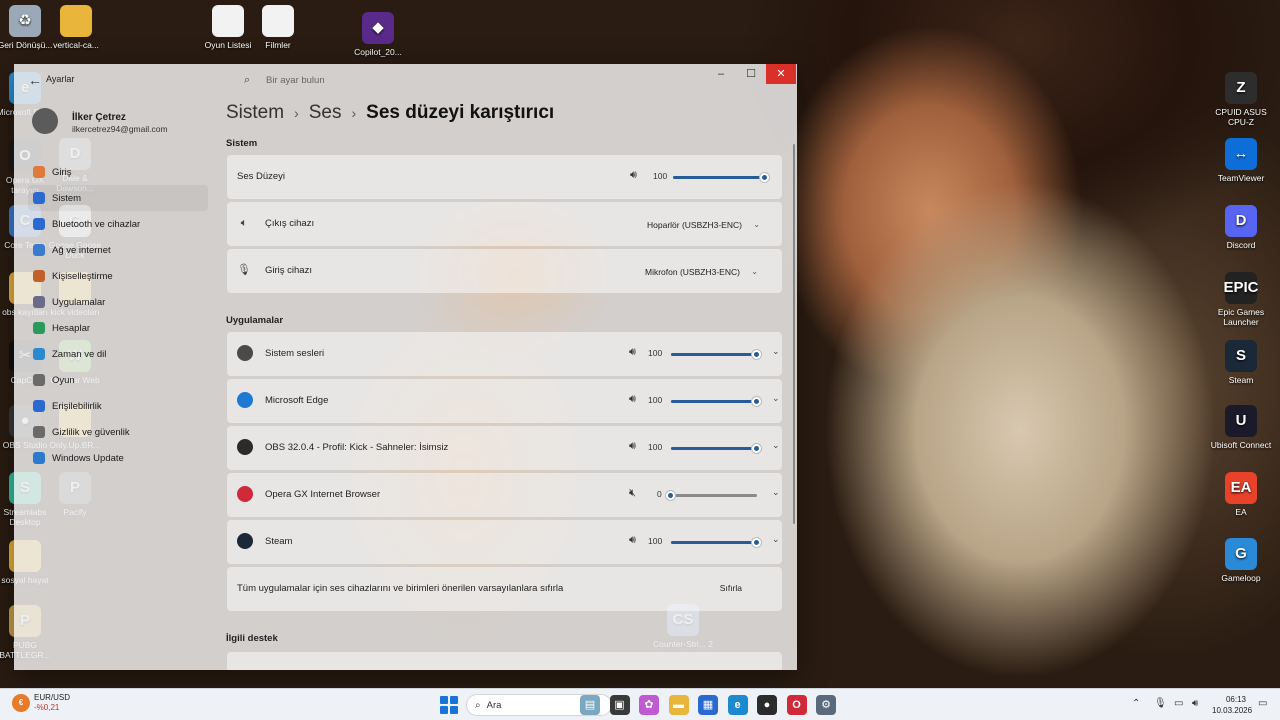  I want to click on desktop-shortcut: Filmler, so click(278, 27).